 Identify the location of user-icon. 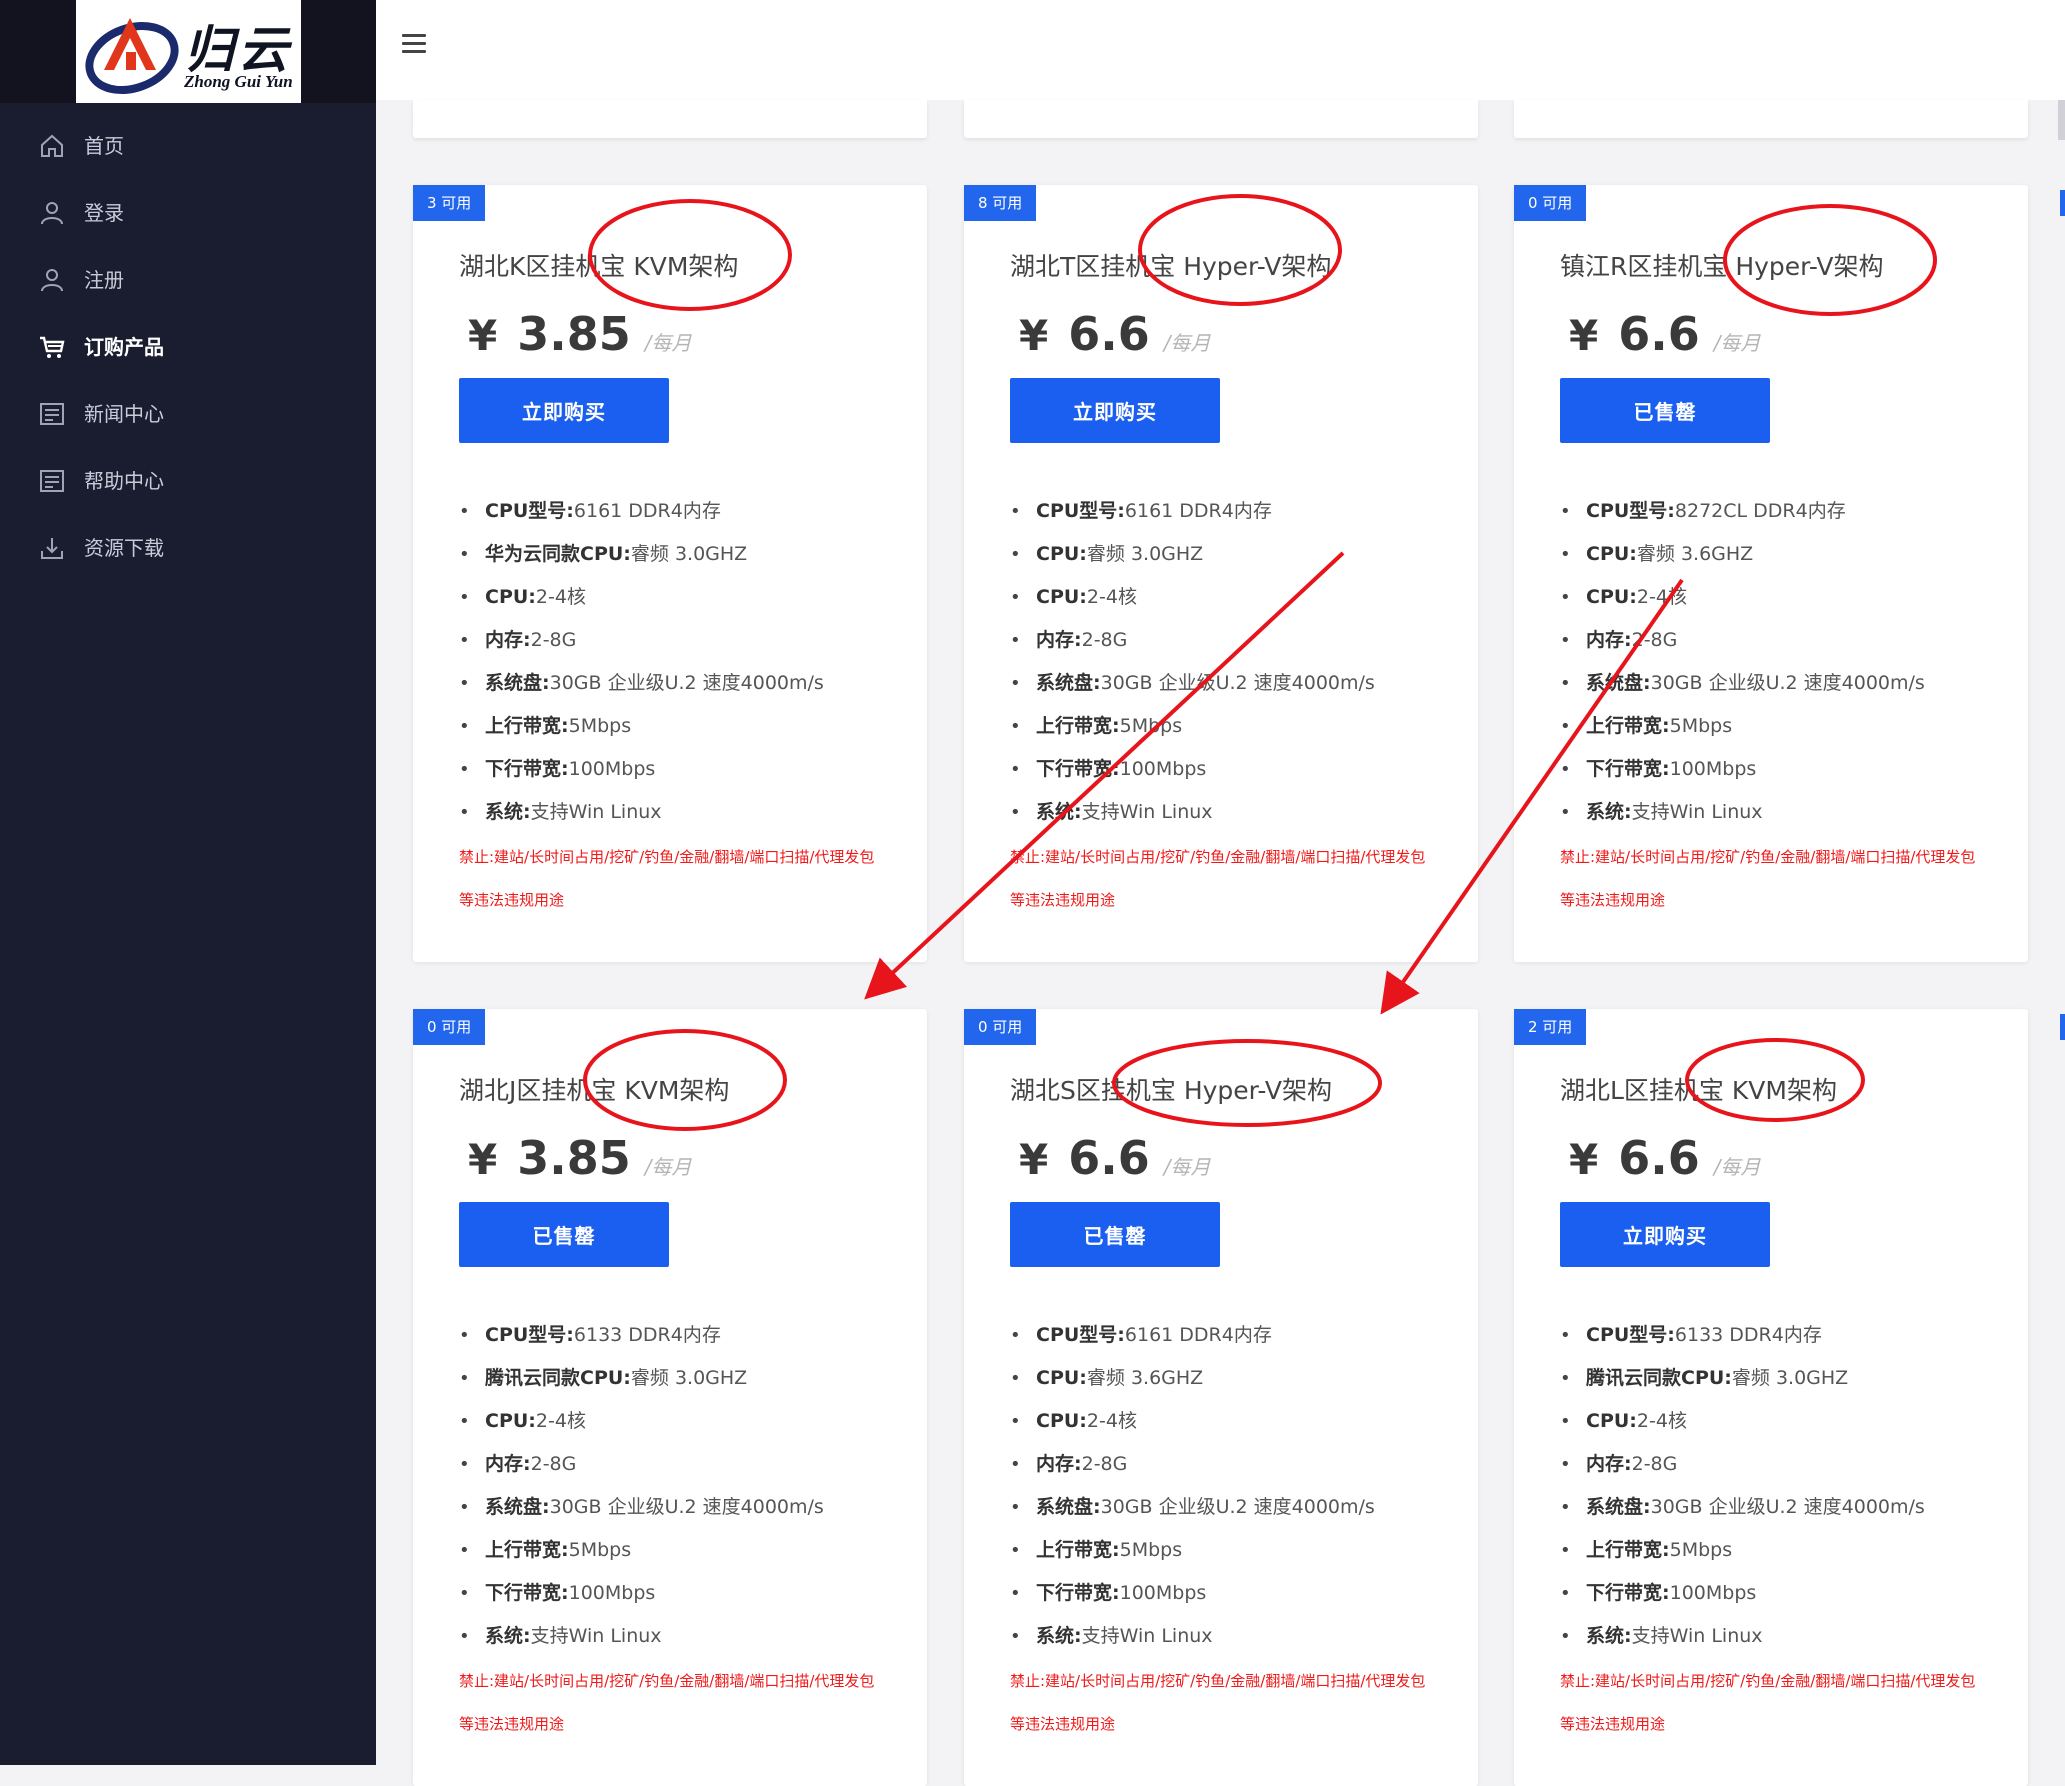
(52, 280).